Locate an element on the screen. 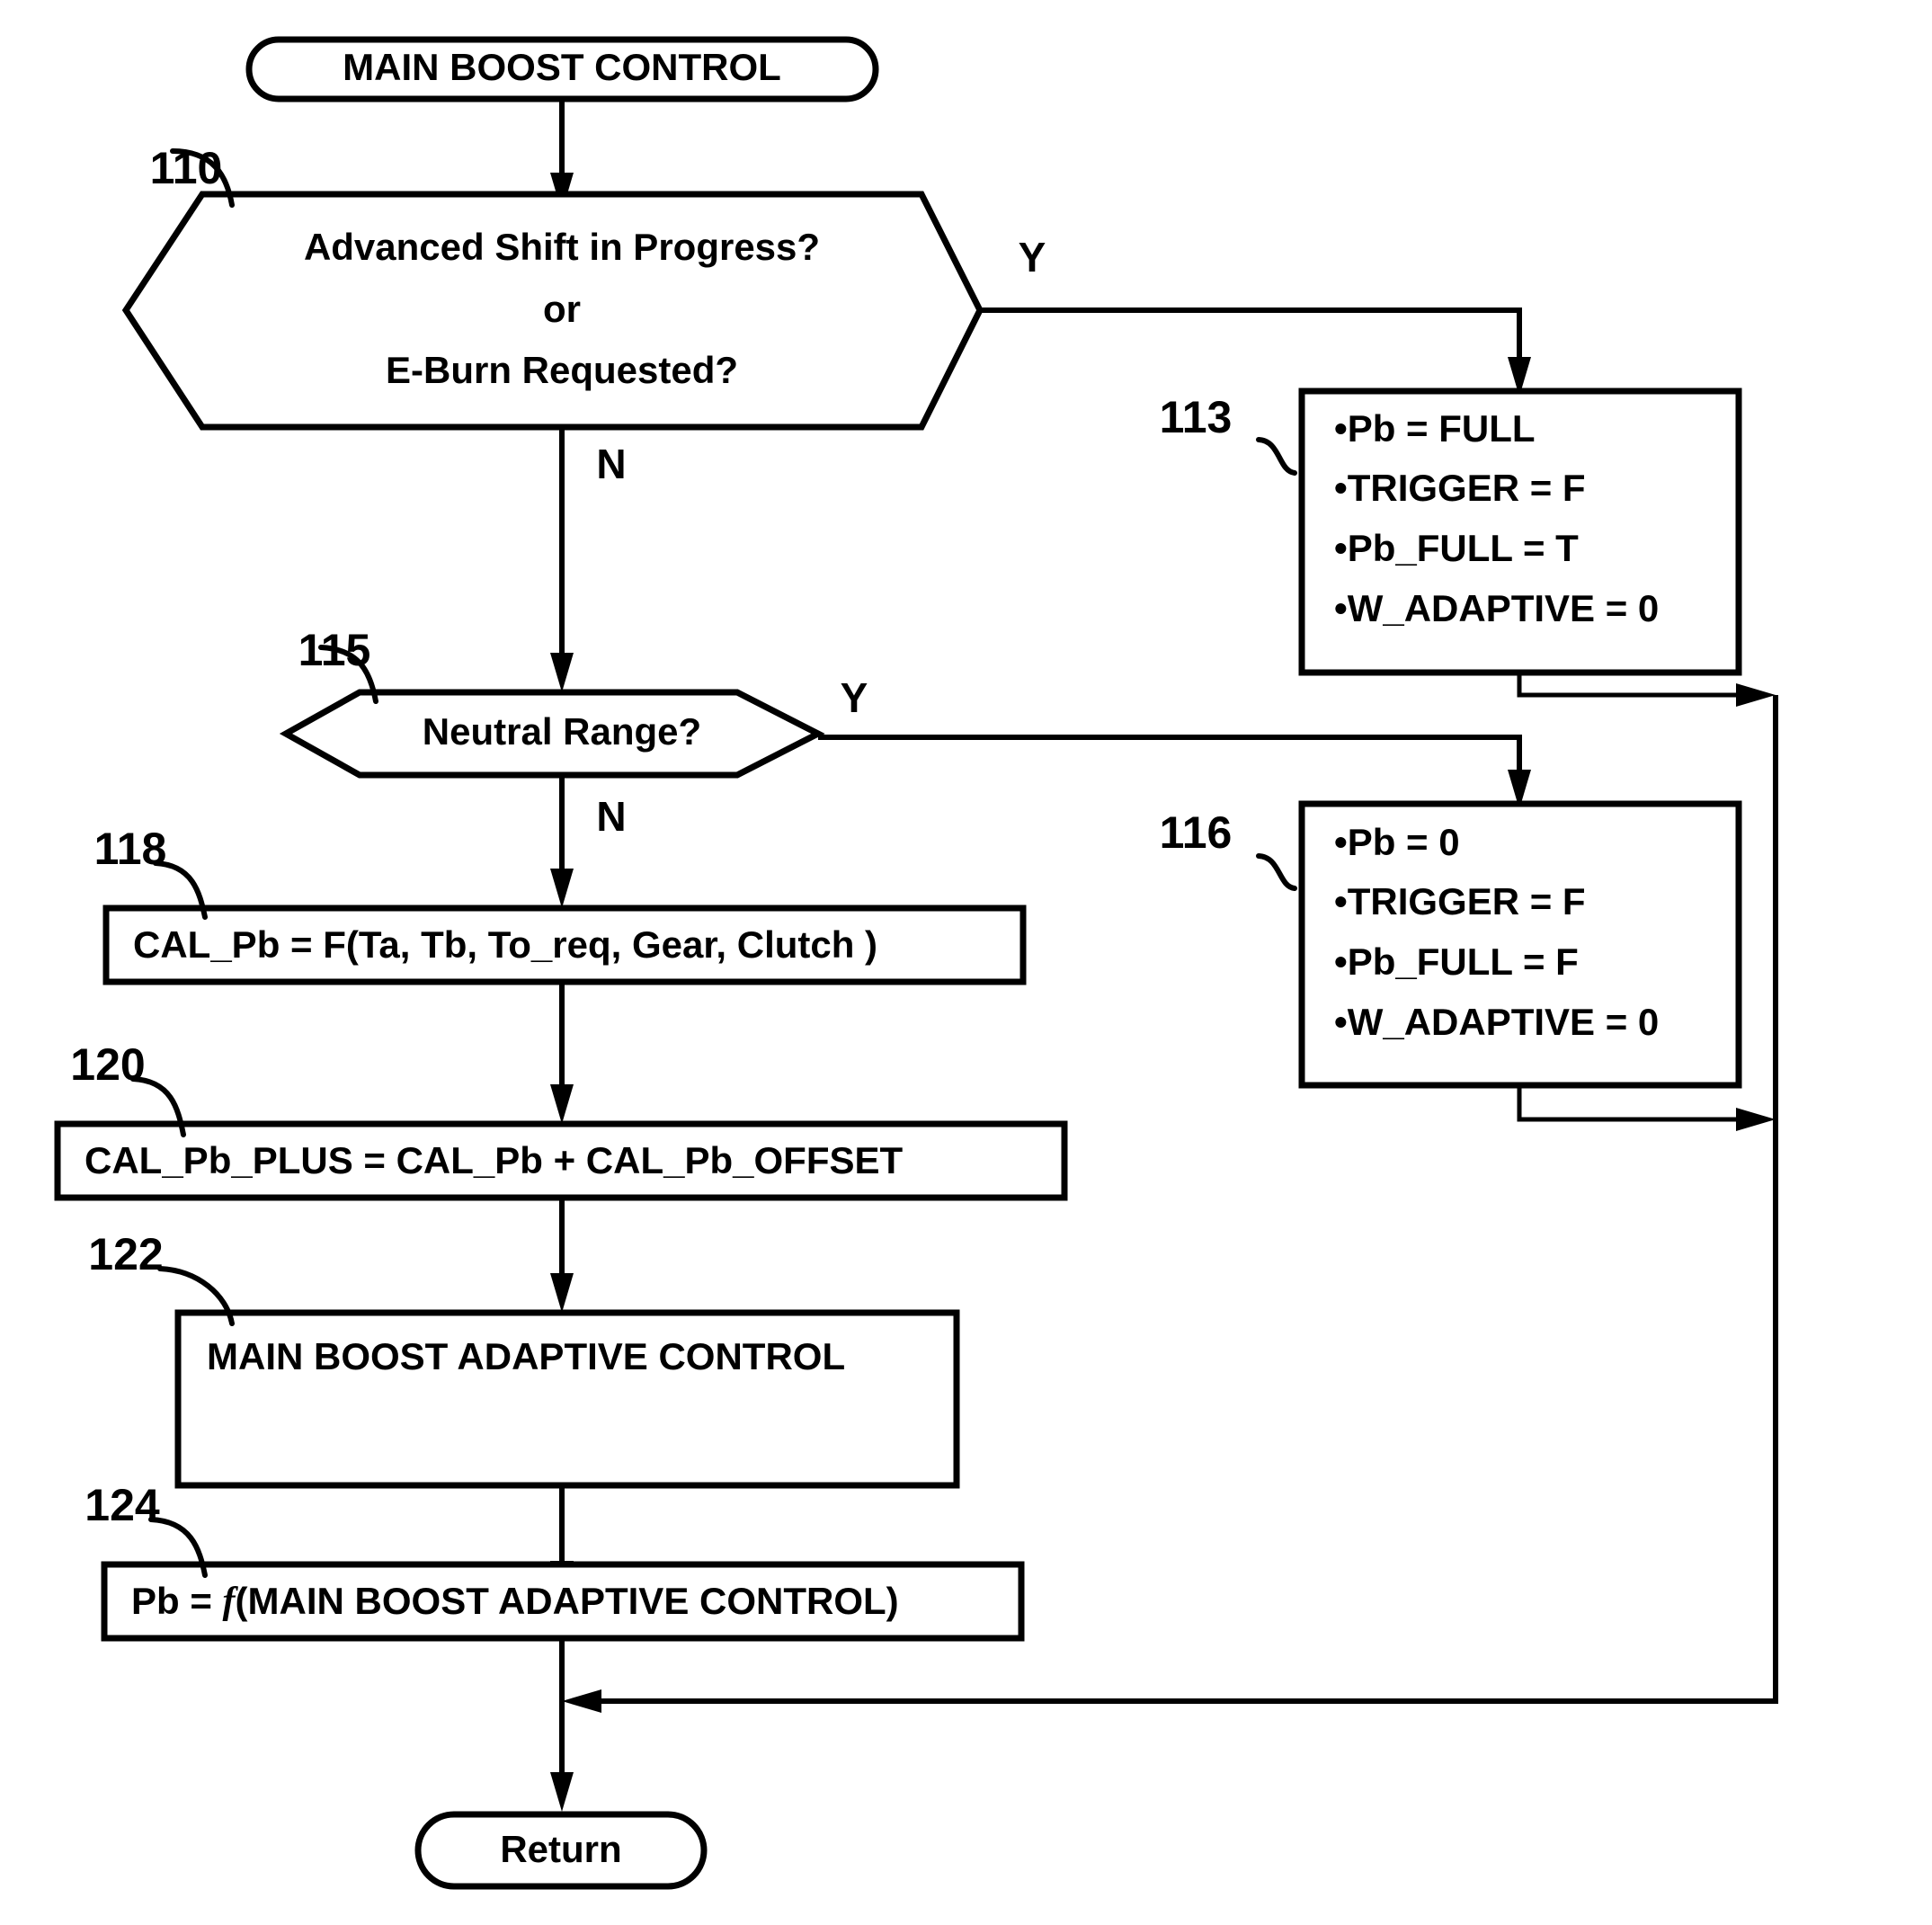  decision-110-line2: or is located at coordinates (562, 309).